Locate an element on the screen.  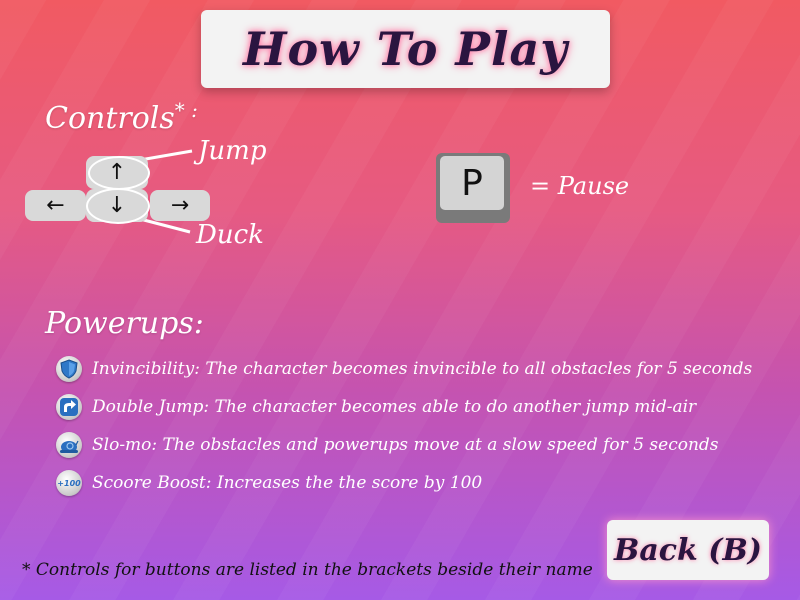
duck-label: Duck is located at coordinates (230, 235).